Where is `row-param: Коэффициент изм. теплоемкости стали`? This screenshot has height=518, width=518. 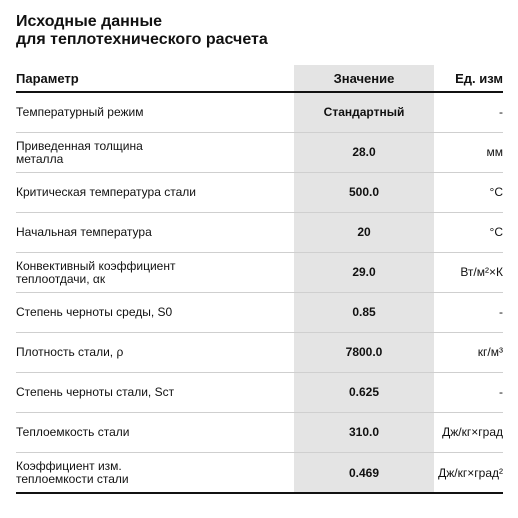 row-param: Коэффициент изм. теплоемкости стали is located at coordinates (72, 472).